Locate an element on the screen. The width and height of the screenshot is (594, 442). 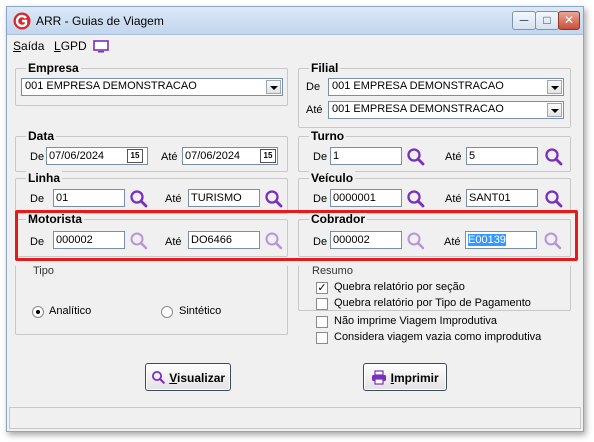
filial-ate-select: 001 EMPRESA DEMONSTRACAO is located at coordinates (446, 110).